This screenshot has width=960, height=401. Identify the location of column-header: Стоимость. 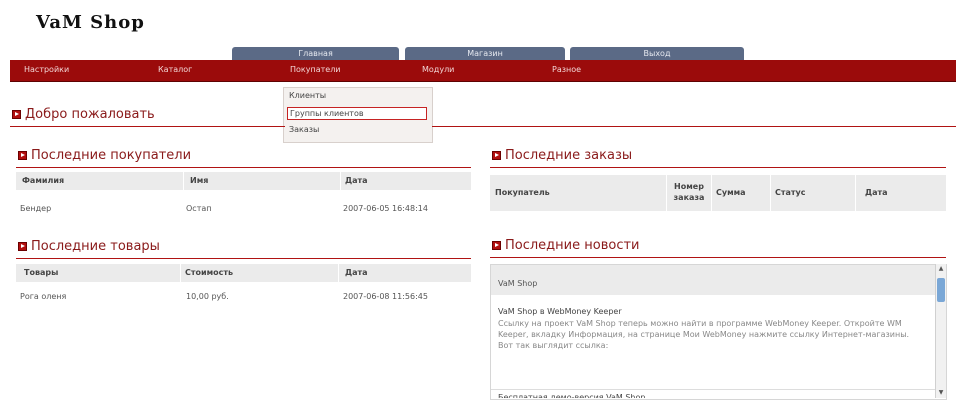
(209, 273).